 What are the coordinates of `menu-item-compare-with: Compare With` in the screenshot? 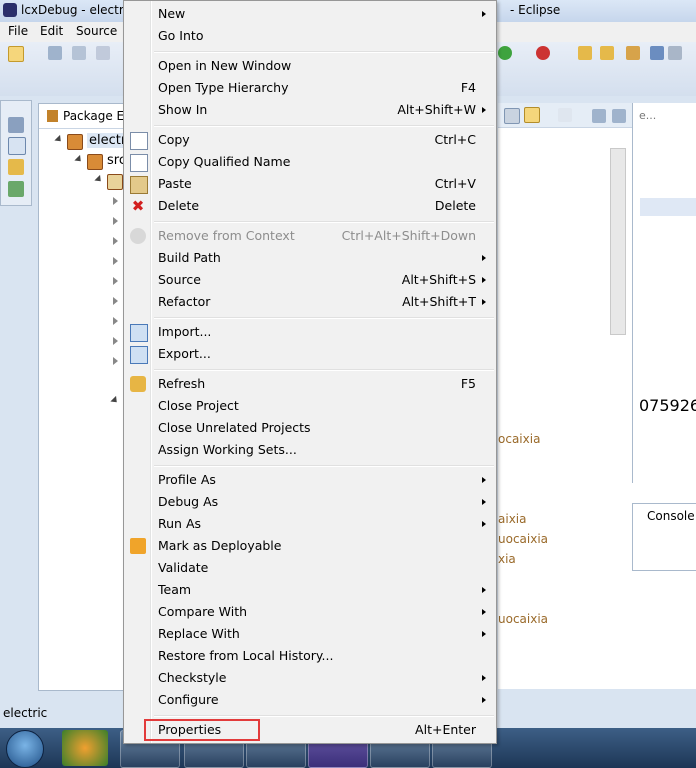 It's located at (310, 612).